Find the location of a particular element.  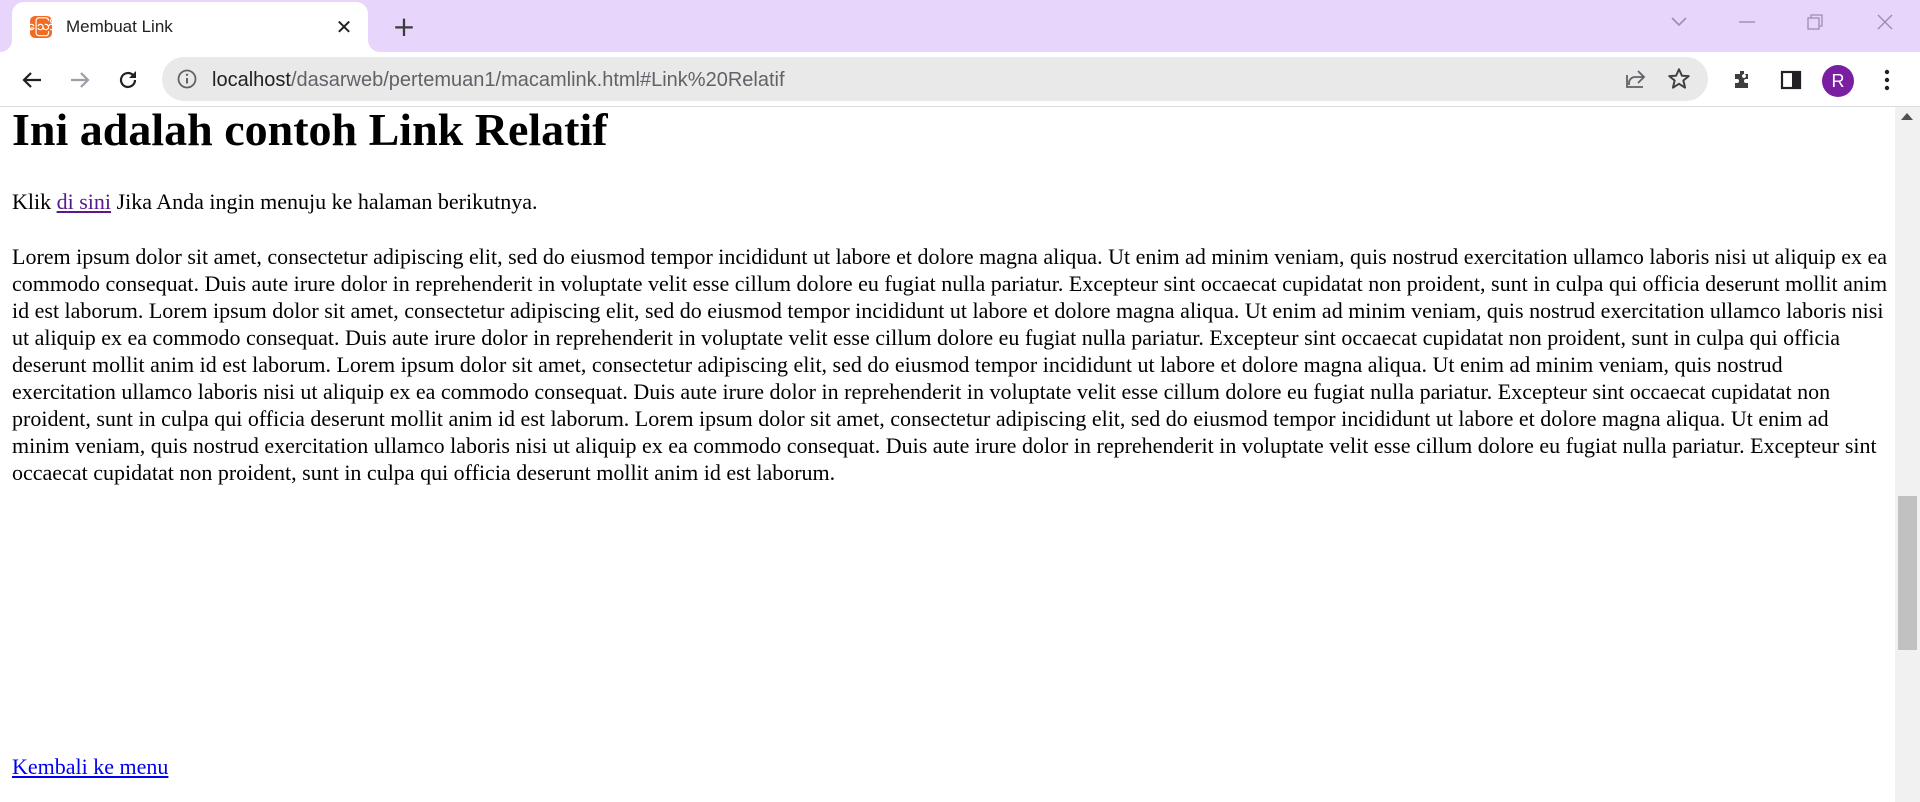

back-to-menu-link: Kembali ke menu is located at coordinates (90, 767).